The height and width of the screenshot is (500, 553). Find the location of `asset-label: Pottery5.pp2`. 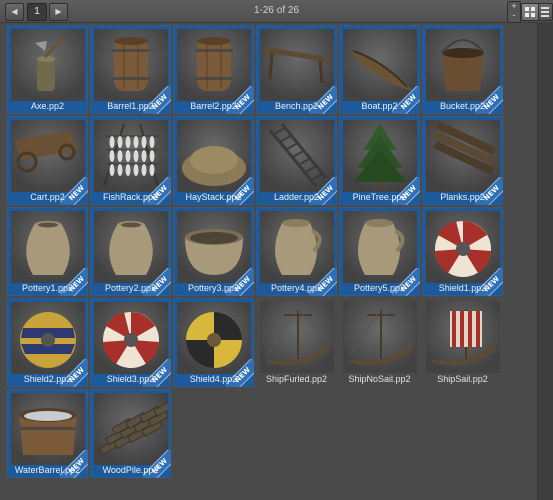

asset-label: Pottery5.pp2 is located at coordinates (379, 288).